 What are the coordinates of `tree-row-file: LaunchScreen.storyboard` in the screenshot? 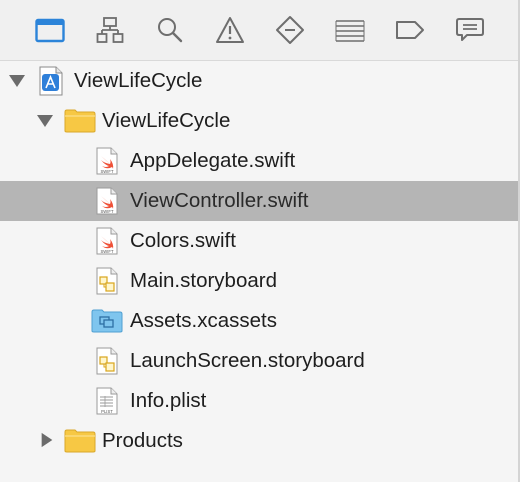 It's located at (260, 361).